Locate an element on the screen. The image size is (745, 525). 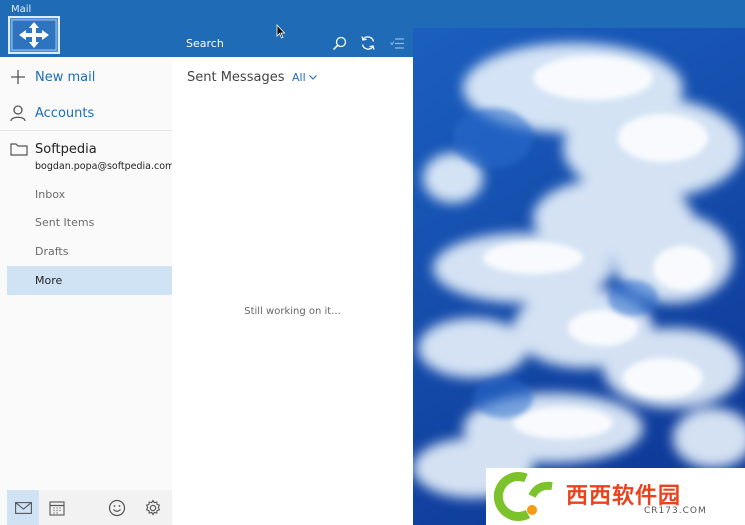
folder-inbox: Inbox is located at coordinates (89, 194).